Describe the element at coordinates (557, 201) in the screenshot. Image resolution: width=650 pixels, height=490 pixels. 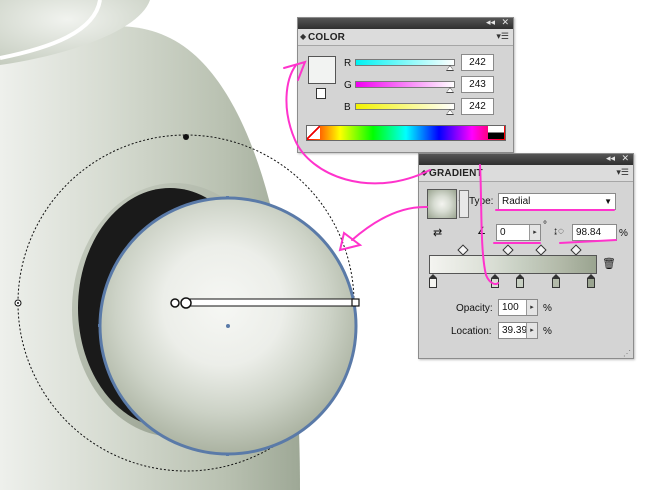
I see `type-select: Radial ▼` at that location.